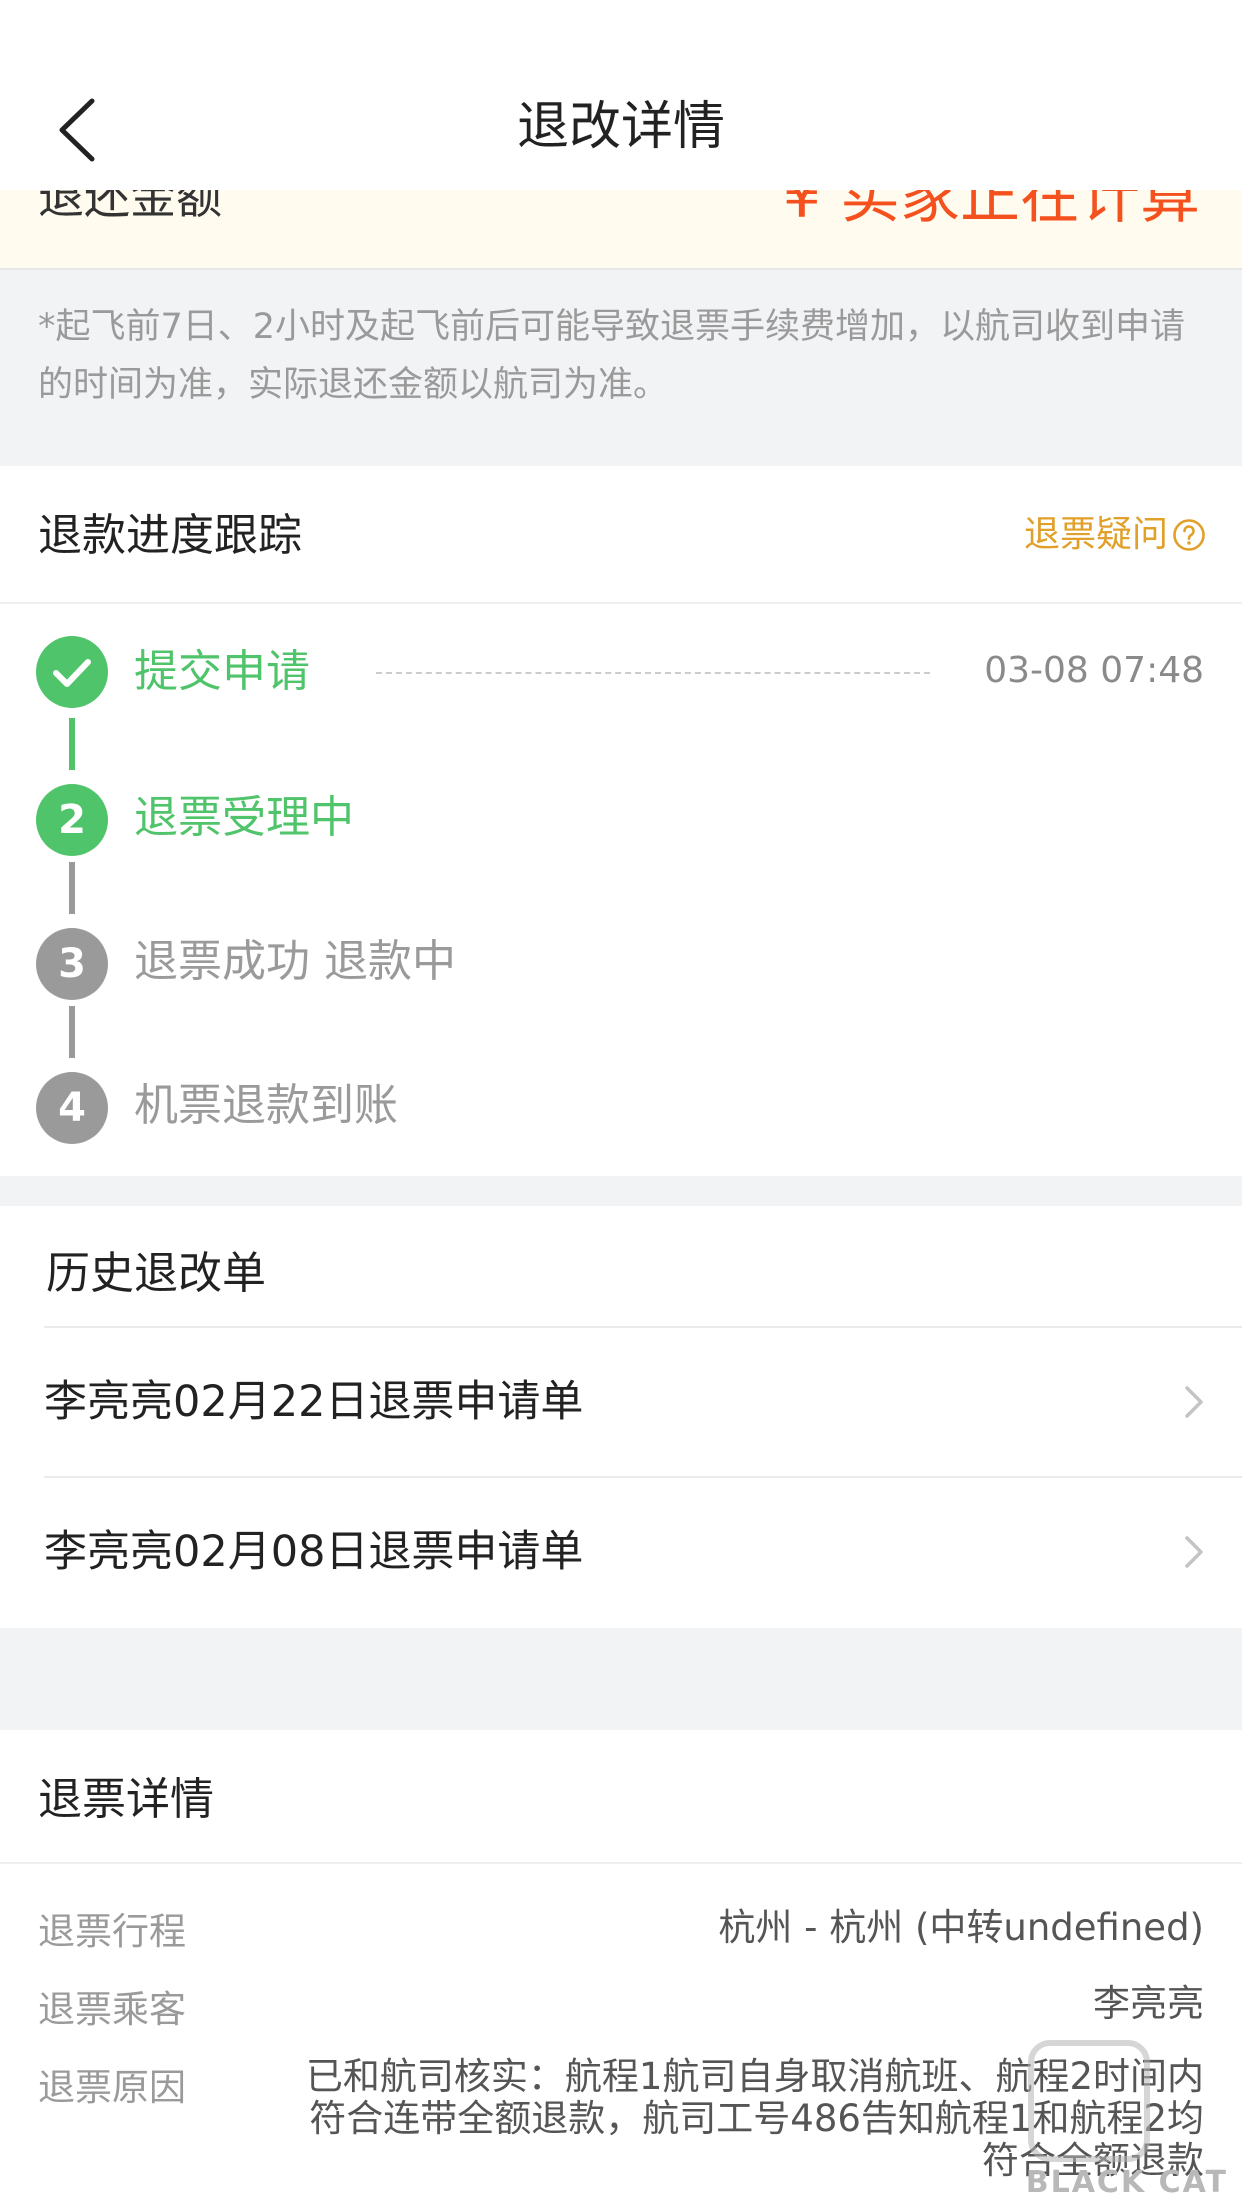 The image size is (1242, 2208). What do you see at coordinates (112, 1931) in the screenshot?
I see `itinerary-label: 退票行程` at bounding box center [112, 1931].